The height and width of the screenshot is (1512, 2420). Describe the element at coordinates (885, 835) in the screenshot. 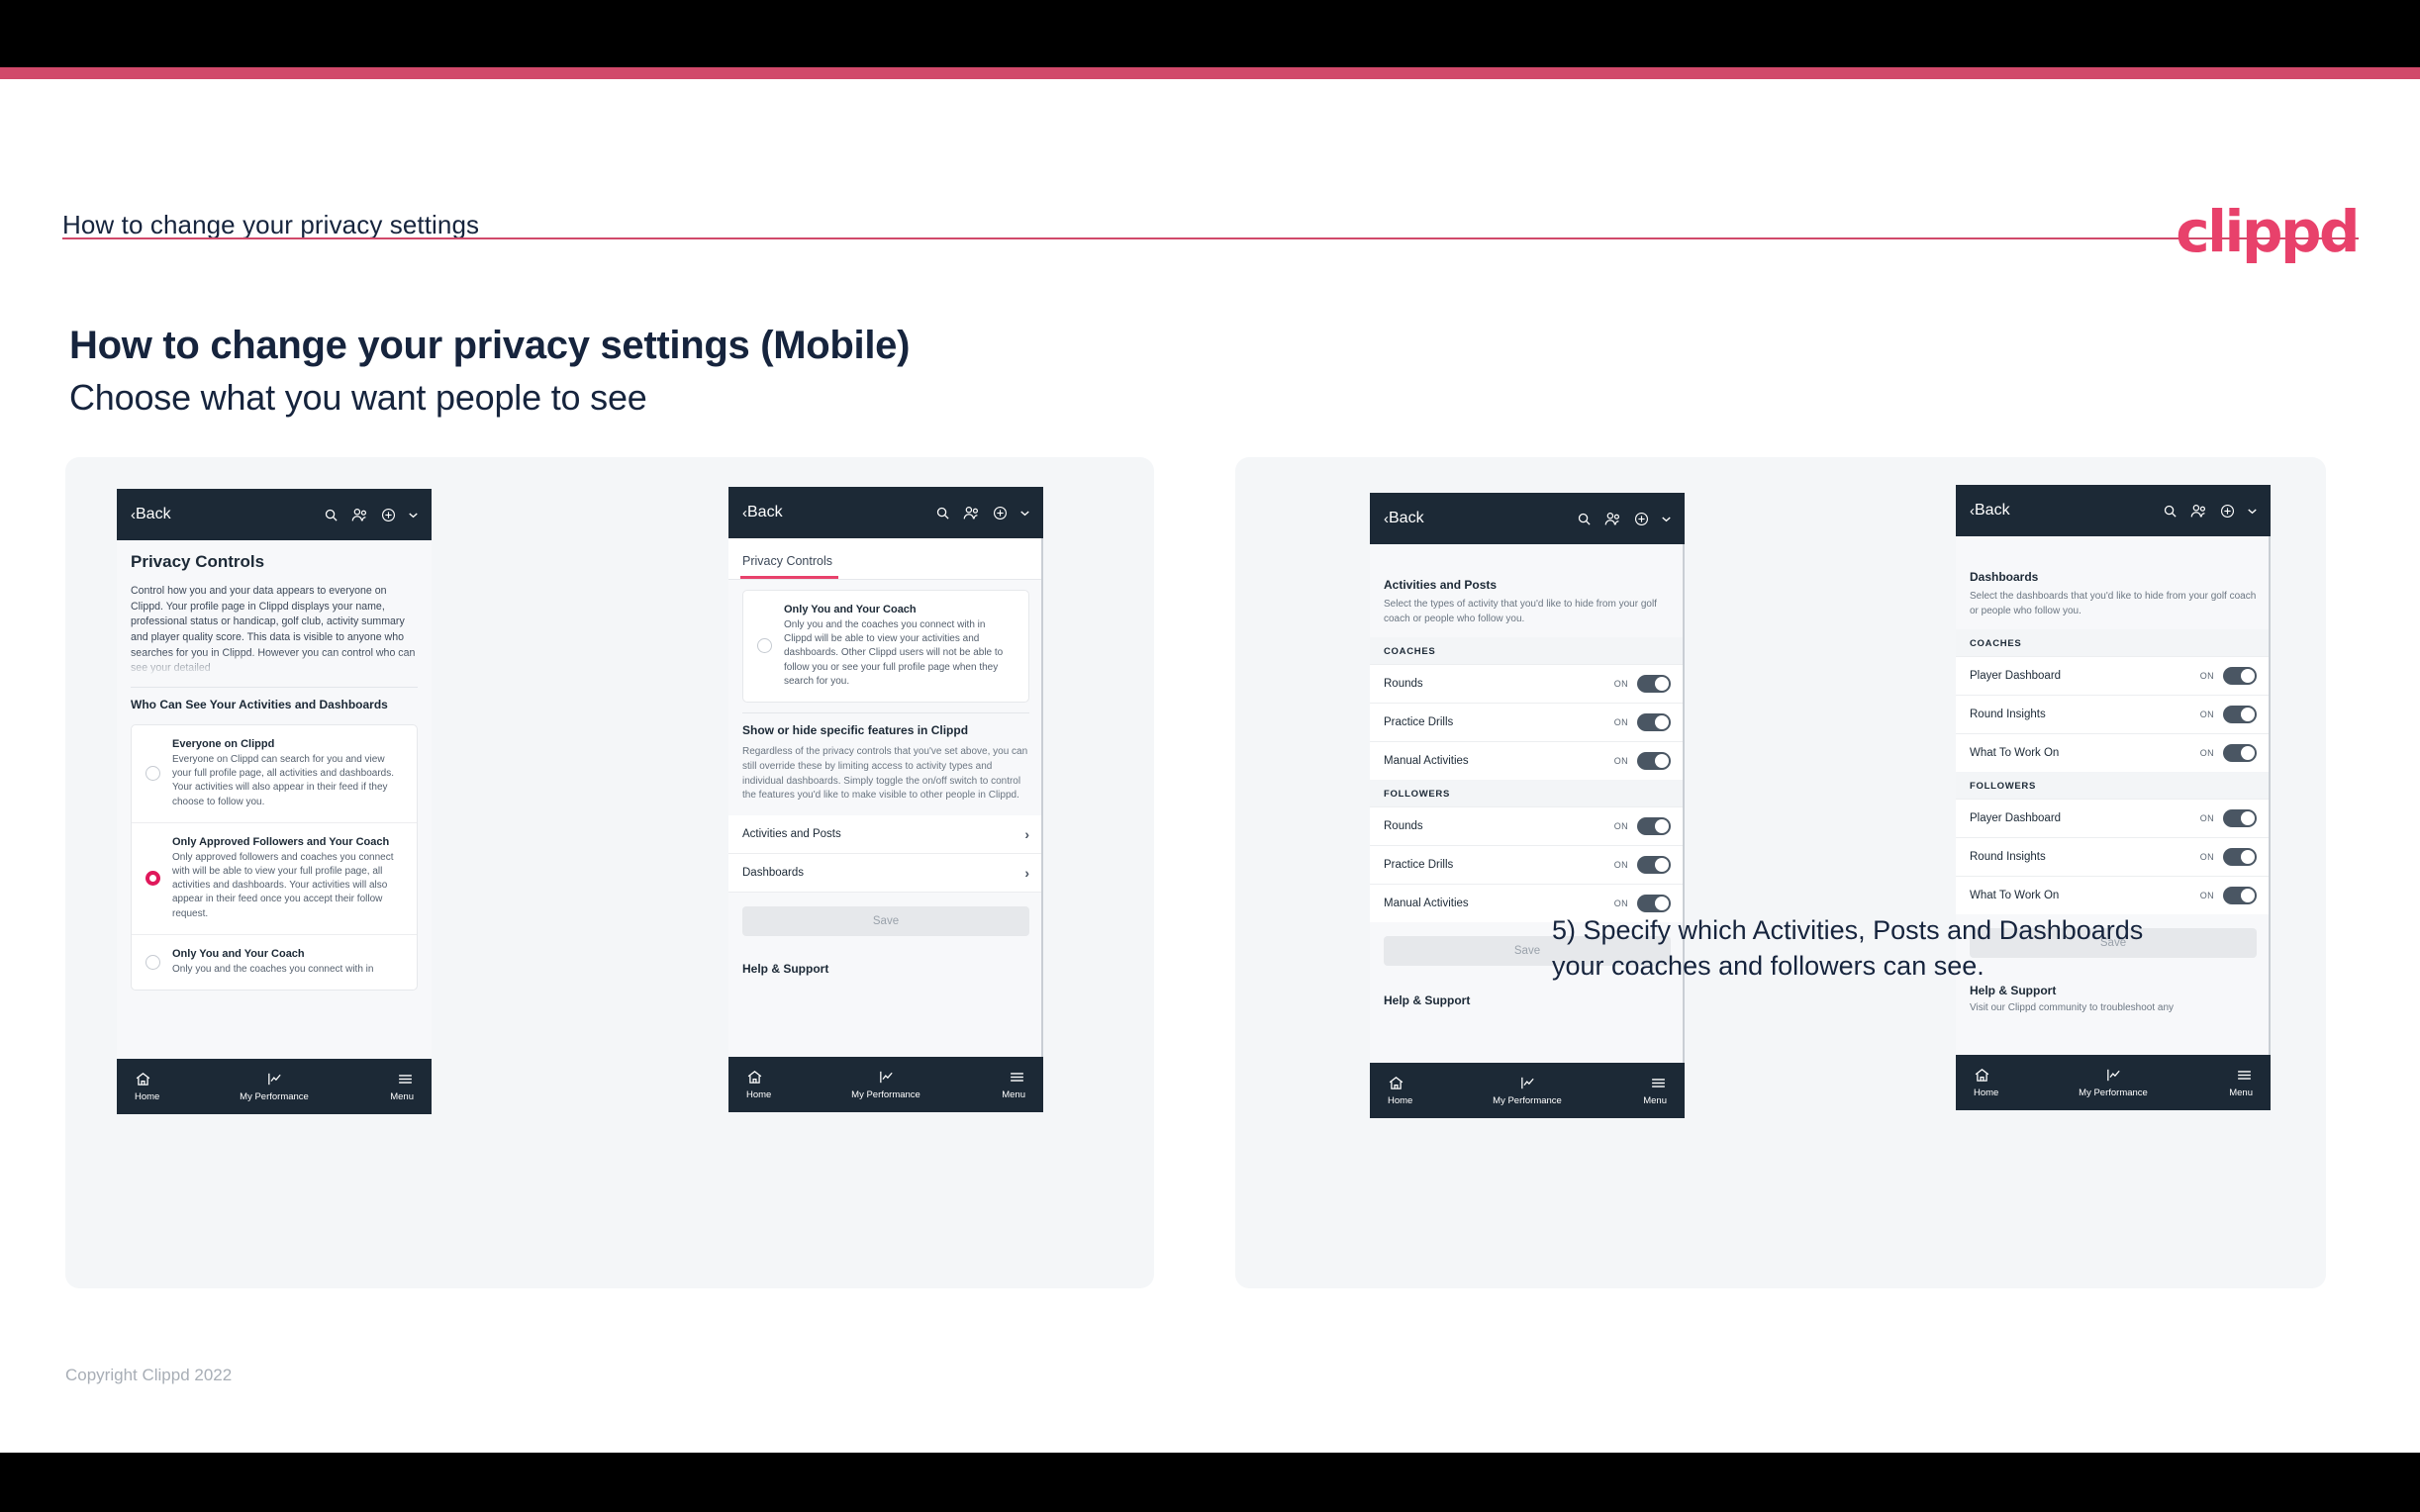

I see `list-item-activities-and-posts: Activities and Posts ›` at that location.